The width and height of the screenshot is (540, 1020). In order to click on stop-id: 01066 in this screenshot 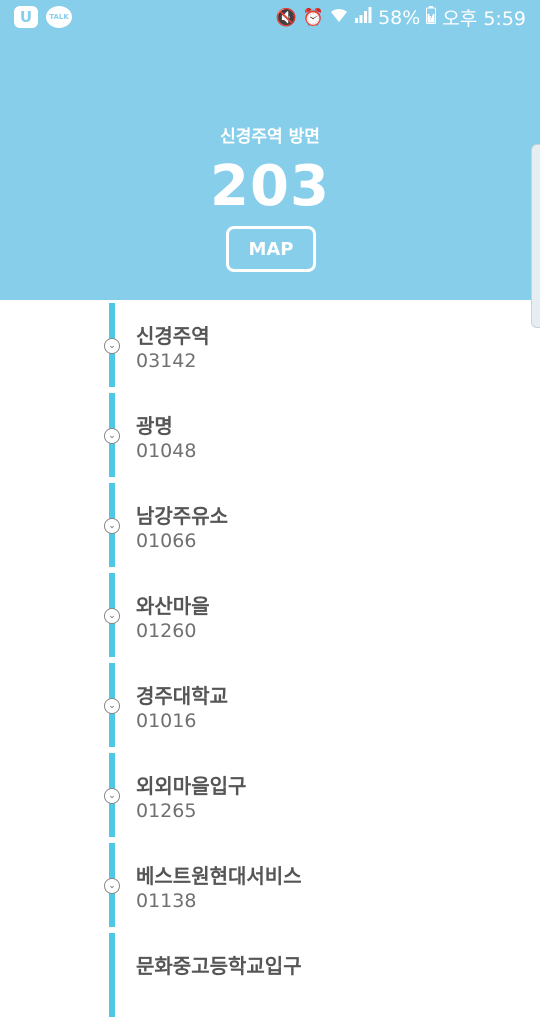, I will do `click(166, 541)`.